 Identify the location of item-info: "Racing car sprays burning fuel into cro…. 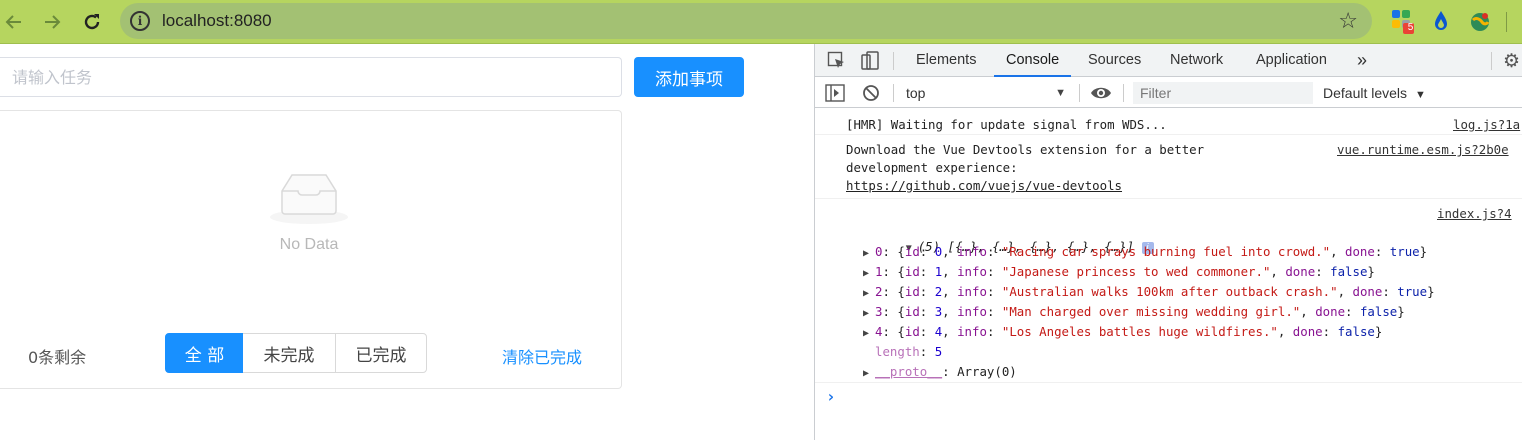
(1166, 251).